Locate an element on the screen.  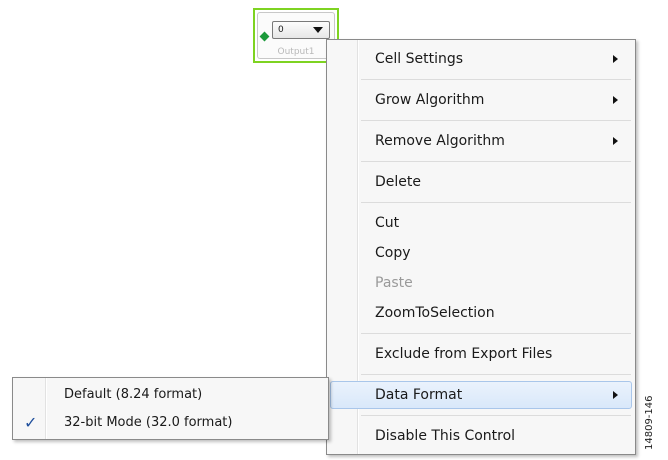
chevron-down-icon is located at coordinates (318, 30).